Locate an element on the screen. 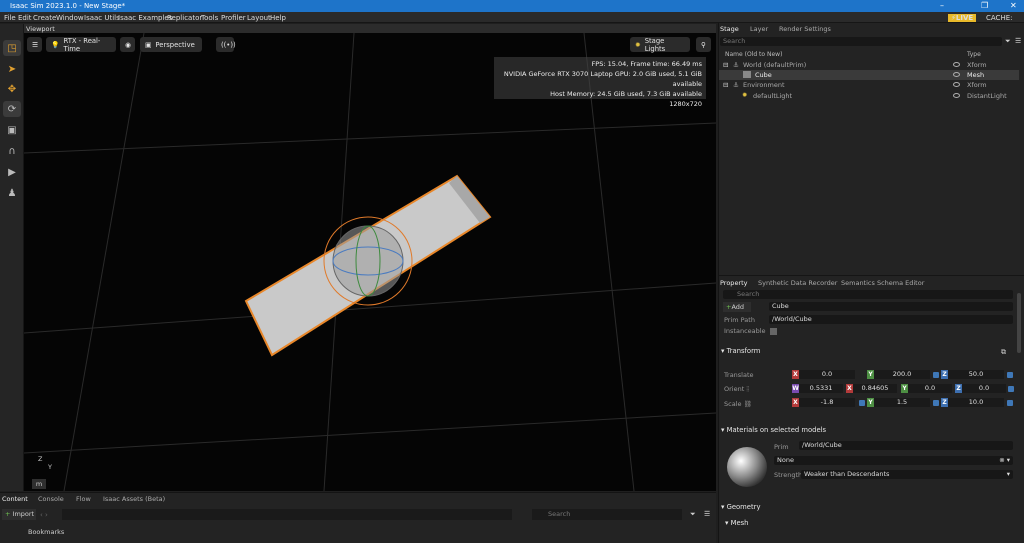  bookmarks-label: Bookmarks is located at coordinates (46, 532).